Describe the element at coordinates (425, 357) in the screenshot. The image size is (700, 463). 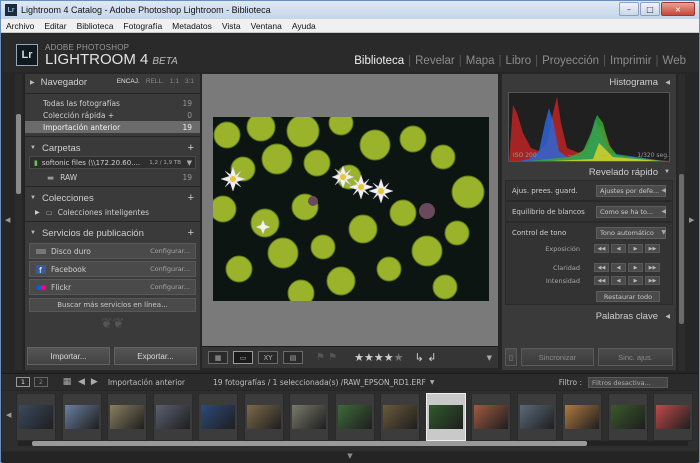
I see `rotate-icons: ↳ ↲` at that location.